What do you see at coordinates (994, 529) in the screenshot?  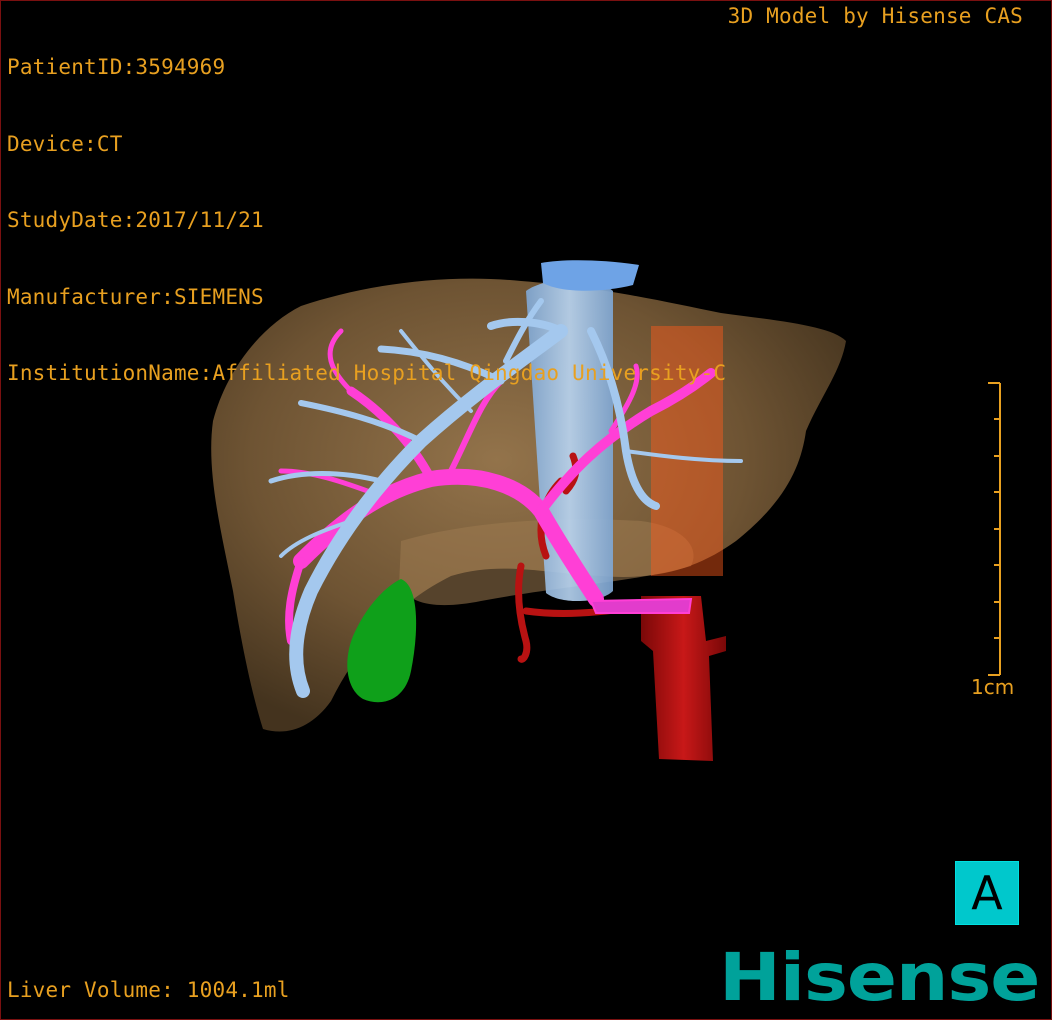 I see `scale-bar` at bounding box center [994, 529].